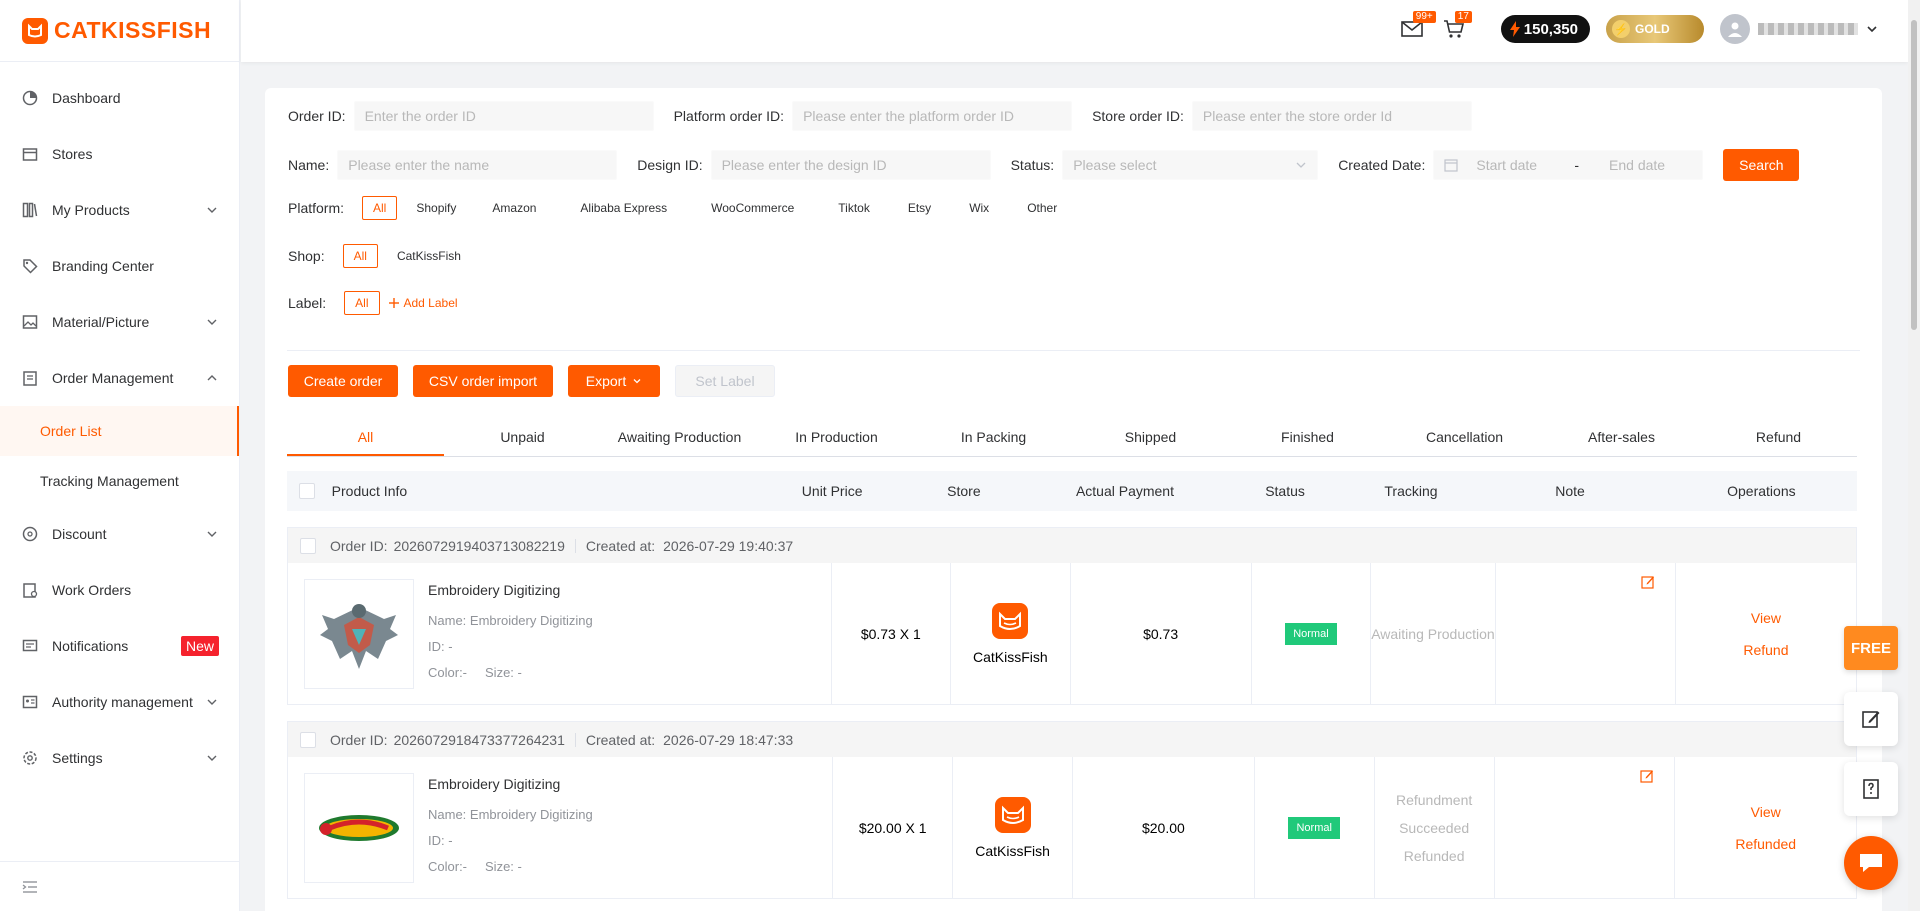 Image resolution: width=1920 pixels, height=911 pixels. What do you see at coordinates (1411, 491) in the screenshot?
I see `column-header: Tracking` at bounding box center [1411, 491].